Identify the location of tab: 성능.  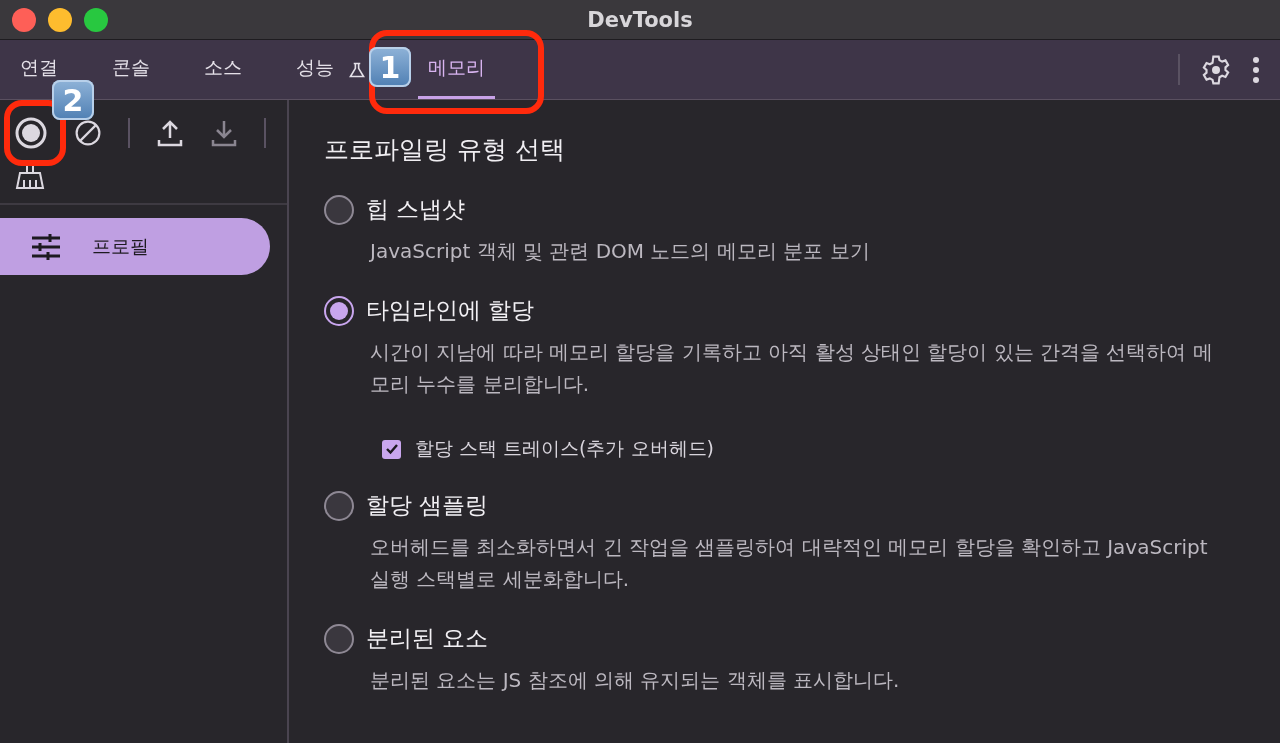
(315, 69).